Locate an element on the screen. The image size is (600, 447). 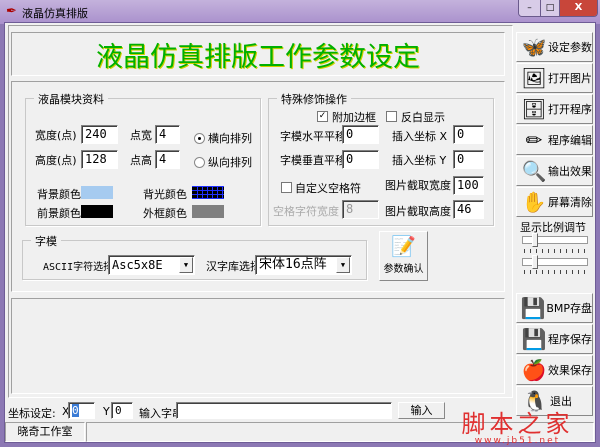
toolbar-button-red-floppy: 💾 程序保存 is located at coordinates (554, 339).